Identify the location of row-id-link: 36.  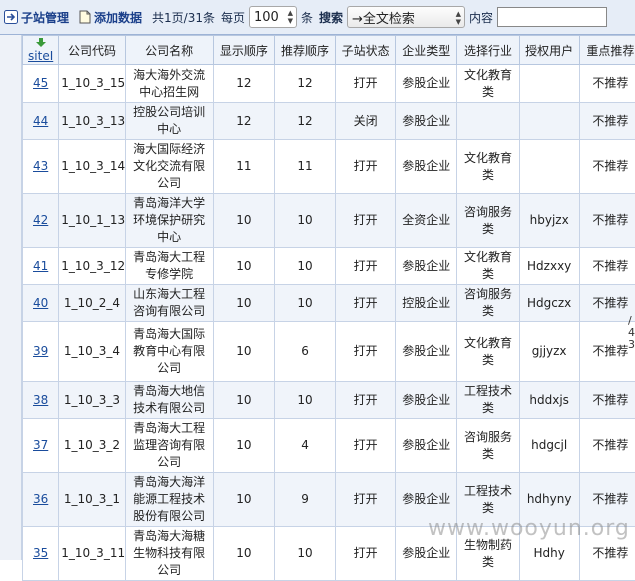
(40, 499).